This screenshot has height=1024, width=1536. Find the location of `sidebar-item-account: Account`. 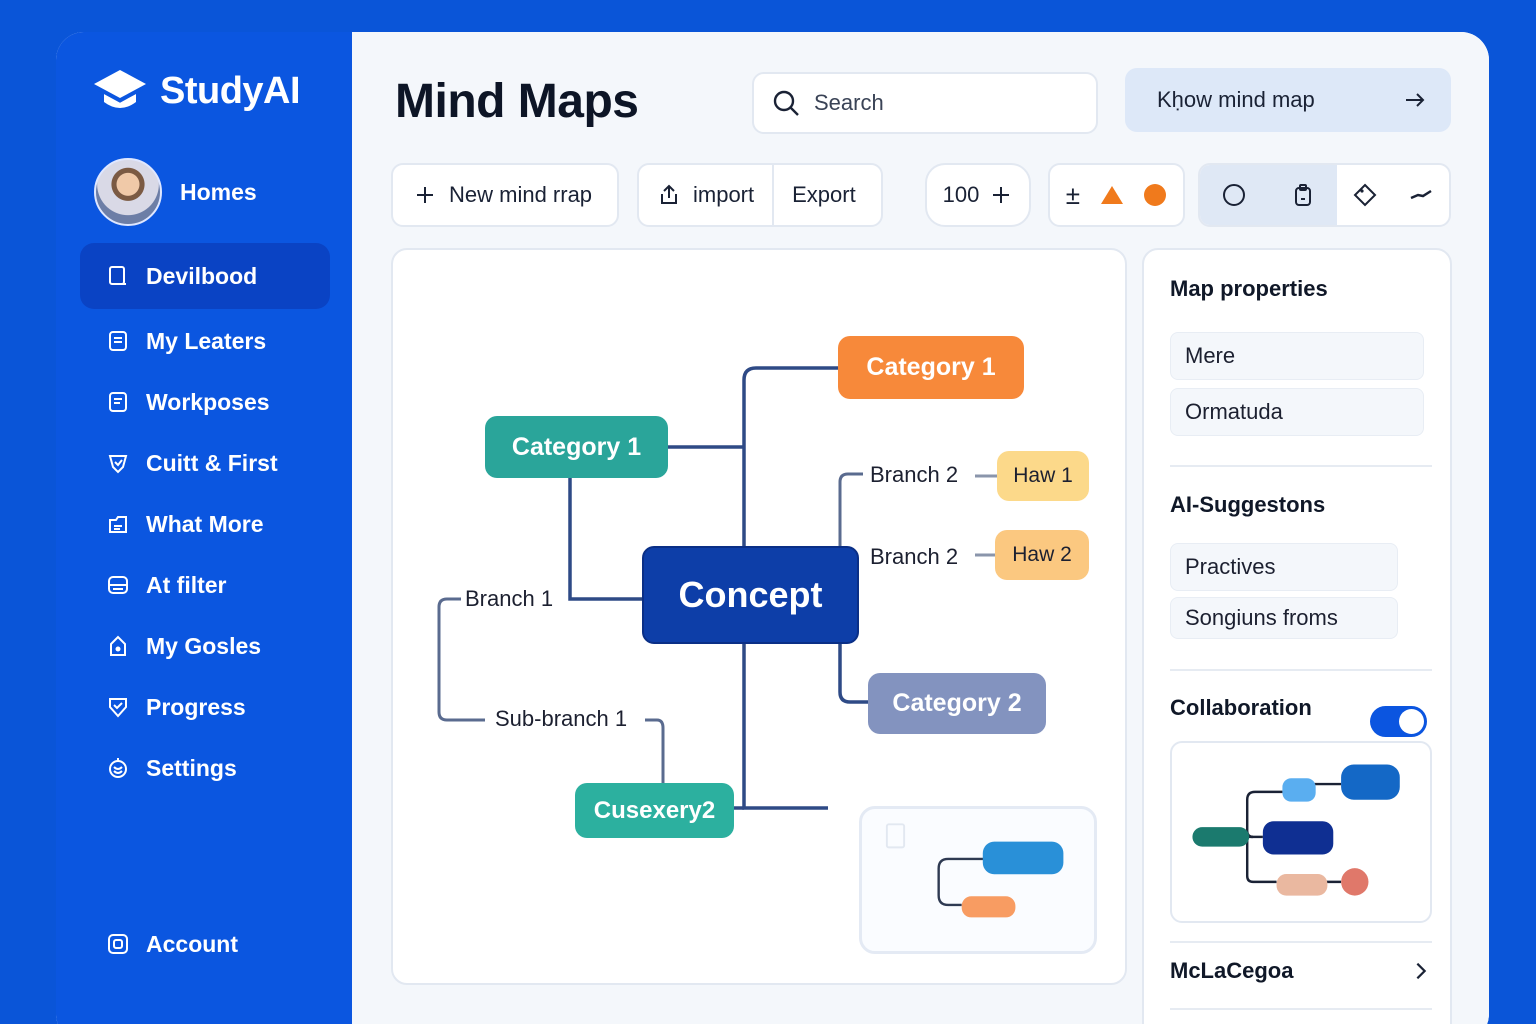

sidebar-item-account: Account is located at coordinates (205, 944).